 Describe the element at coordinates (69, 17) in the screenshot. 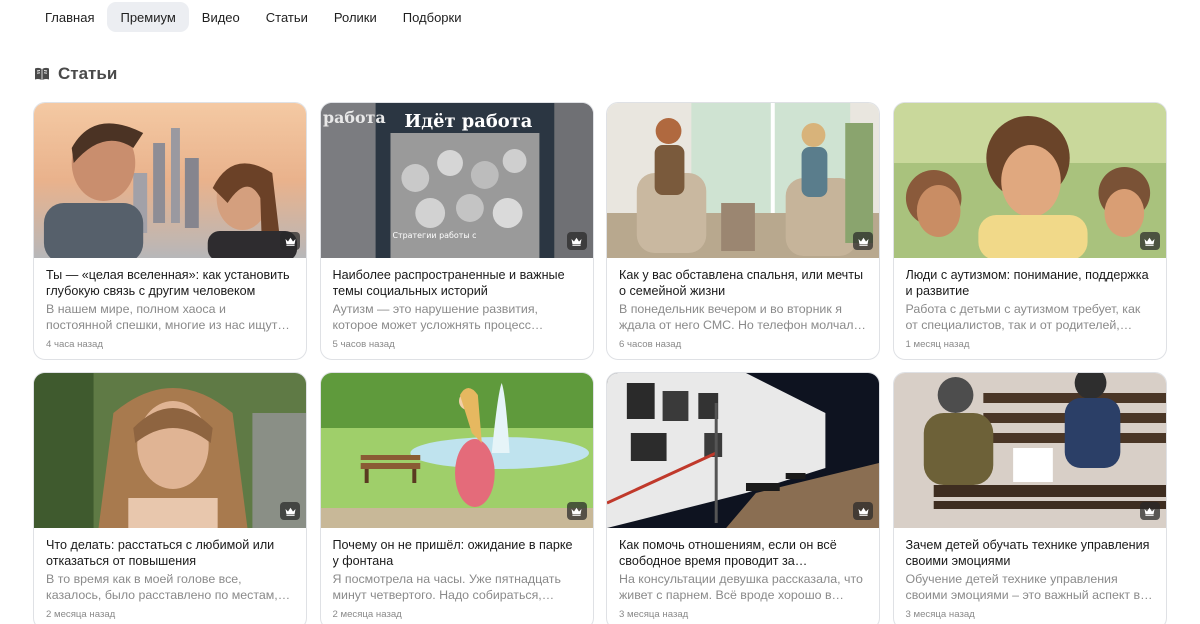

I see `nav-item-home: Главная` at that location.